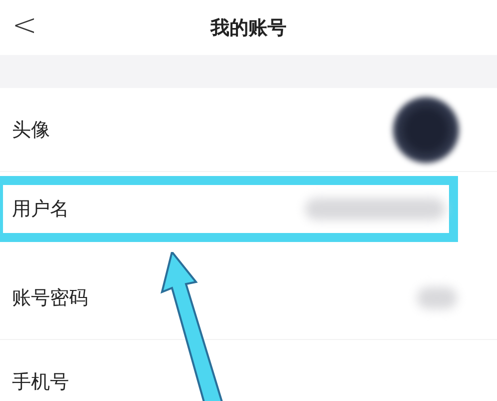 The height and width of the screenshot is (401, 497). Describe the element at coordinates (248, 28) in the screenshot. I see `page-title: 我的账号` at that location.